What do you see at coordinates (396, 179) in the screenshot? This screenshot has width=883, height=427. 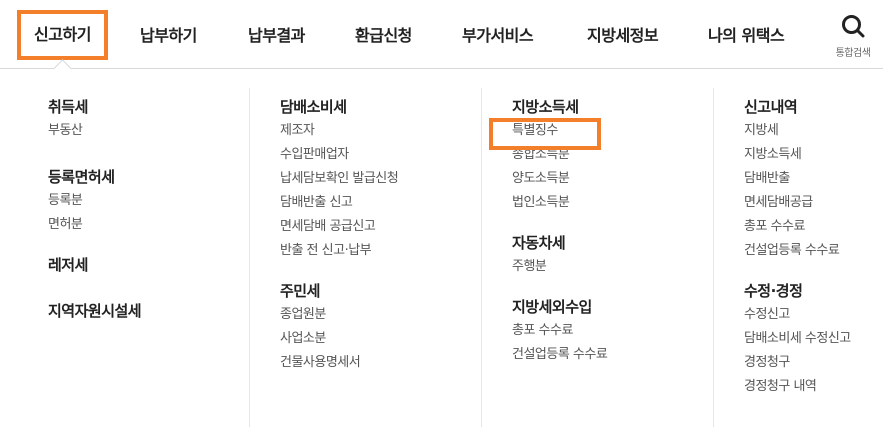 I see `menu-link-collateral-certificate: 납세담보확인 발급신청` at bounding box center [396, 179].